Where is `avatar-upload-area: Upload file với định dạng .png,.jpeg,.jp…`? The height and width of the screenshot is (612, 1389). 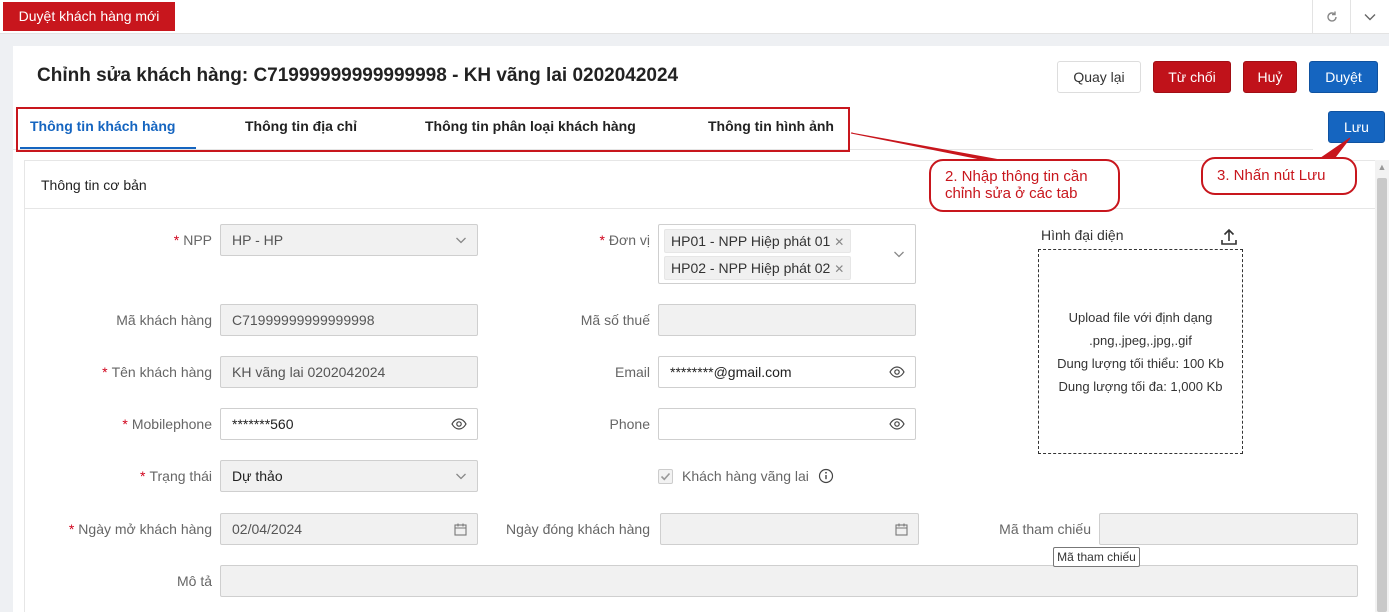 avatar-upload-area: Upload file với định dạng .png,.jpeg,.jp… is located at coordinates (1140, 351).